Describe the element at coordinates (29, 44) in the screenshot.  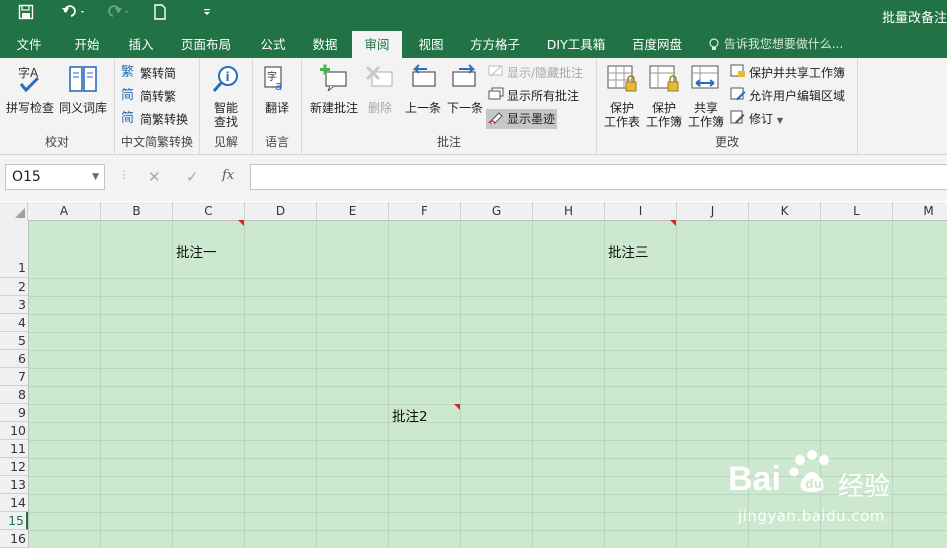
I see `tab-file: 文件` at that location.